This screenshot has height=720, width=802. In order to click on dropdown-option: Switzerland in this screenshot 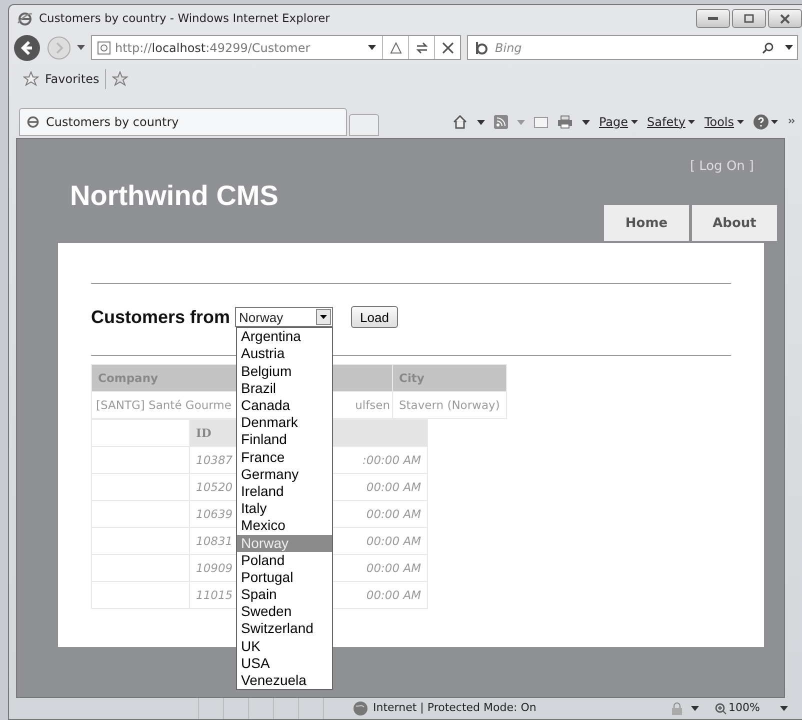, I will do `click(284, 629)`.